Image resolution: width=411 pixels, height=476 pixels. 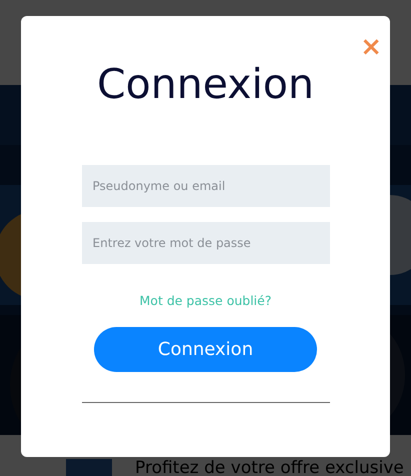 What do you see at coordinates (205, 349) in the screenshot?
I see `login-button: Connexion` at bounding box center [205, 349].